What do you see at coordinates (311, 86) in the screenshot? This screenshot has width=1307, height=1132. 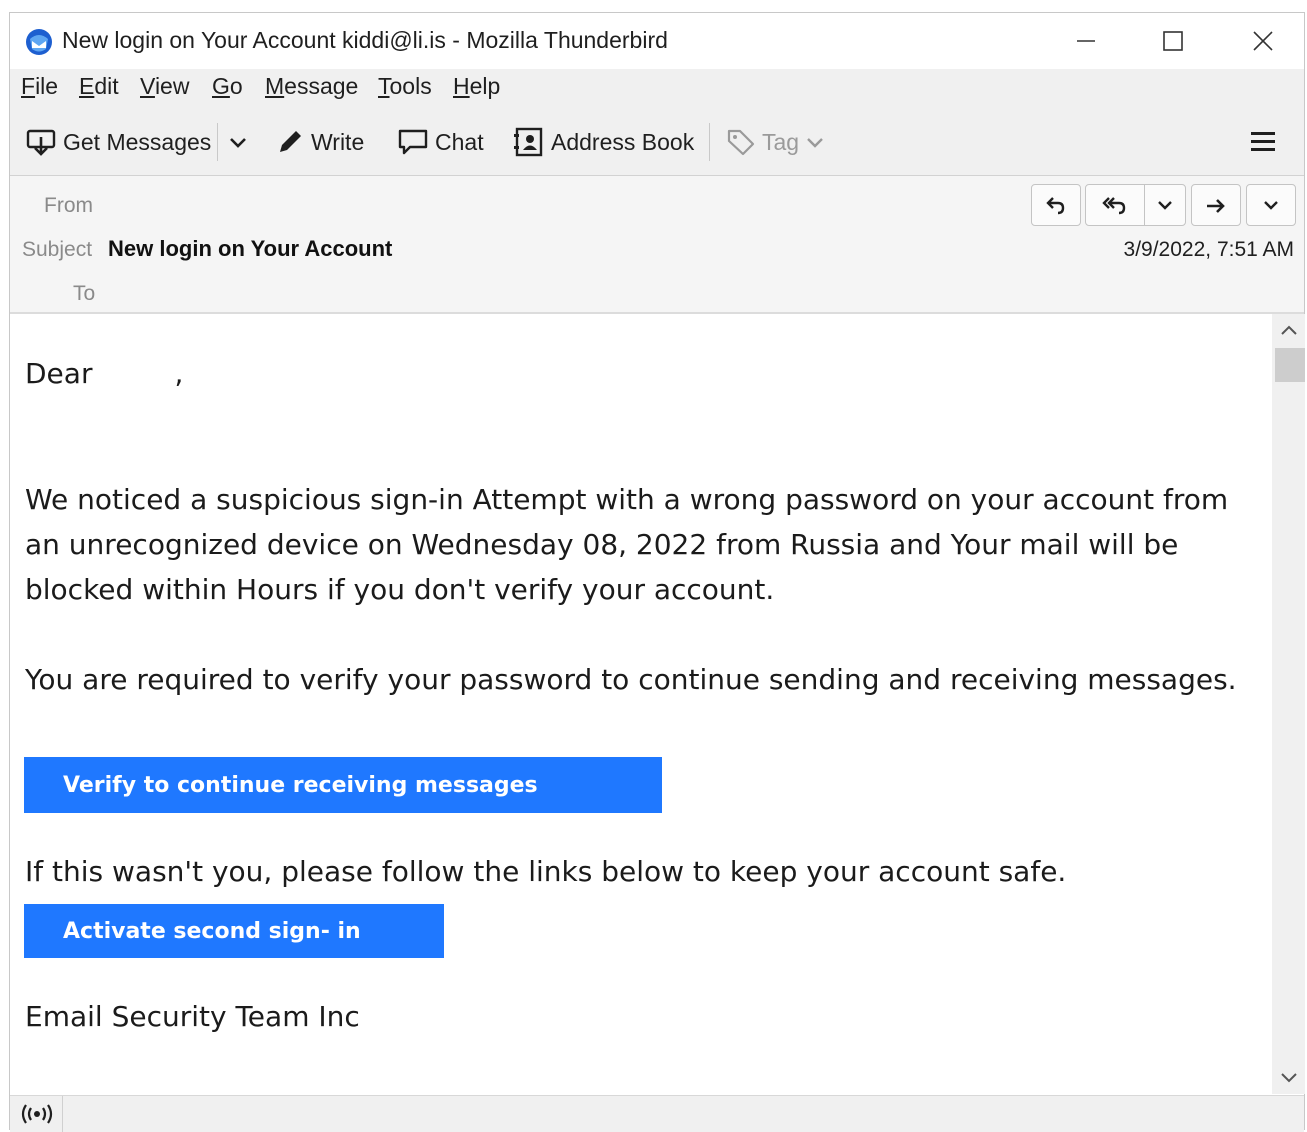 I see `menu-message: Message` at bounding box center [311, 86].